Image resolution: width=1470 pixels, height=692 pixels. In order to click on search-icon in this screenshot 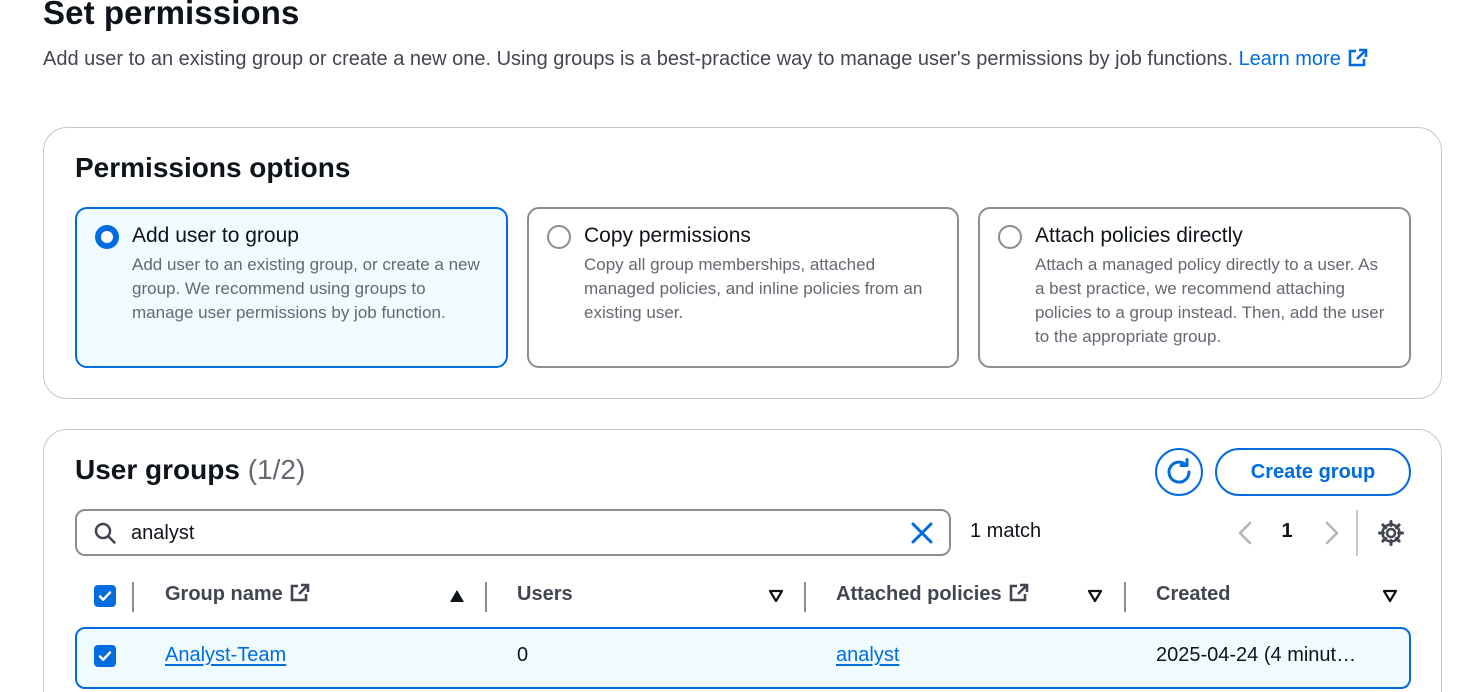, I will do `click(105, 533)`.